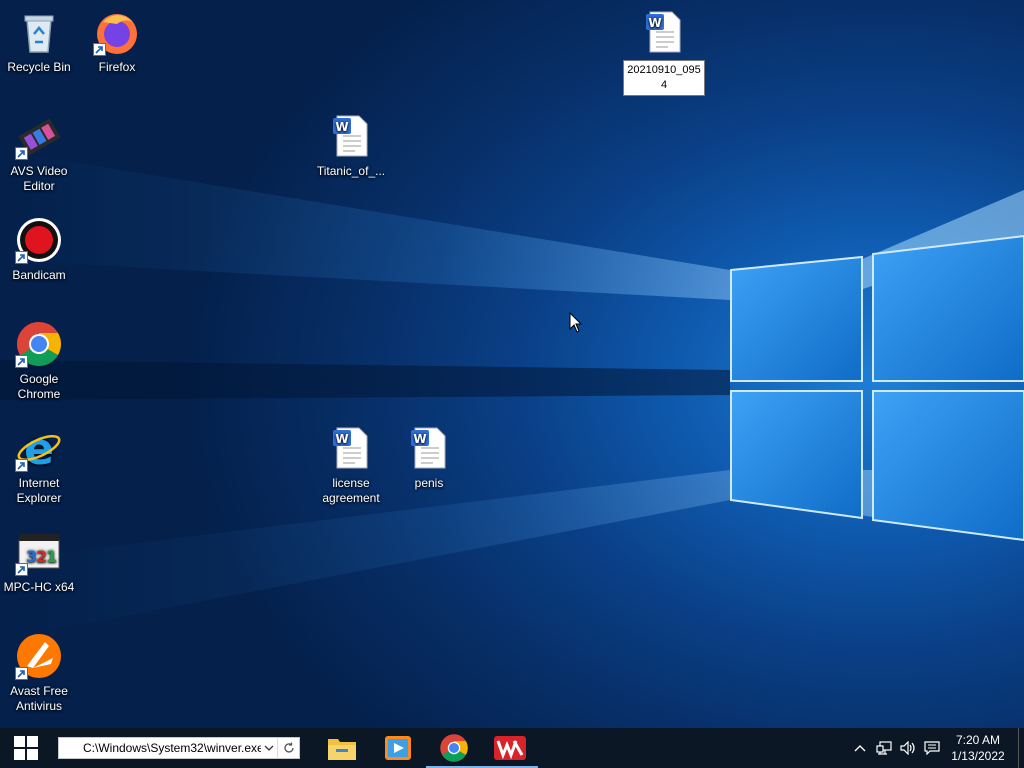 Image resolution: width=1024 pixels, height=768 pixels. I want to click on start-button, so click(26, 748).